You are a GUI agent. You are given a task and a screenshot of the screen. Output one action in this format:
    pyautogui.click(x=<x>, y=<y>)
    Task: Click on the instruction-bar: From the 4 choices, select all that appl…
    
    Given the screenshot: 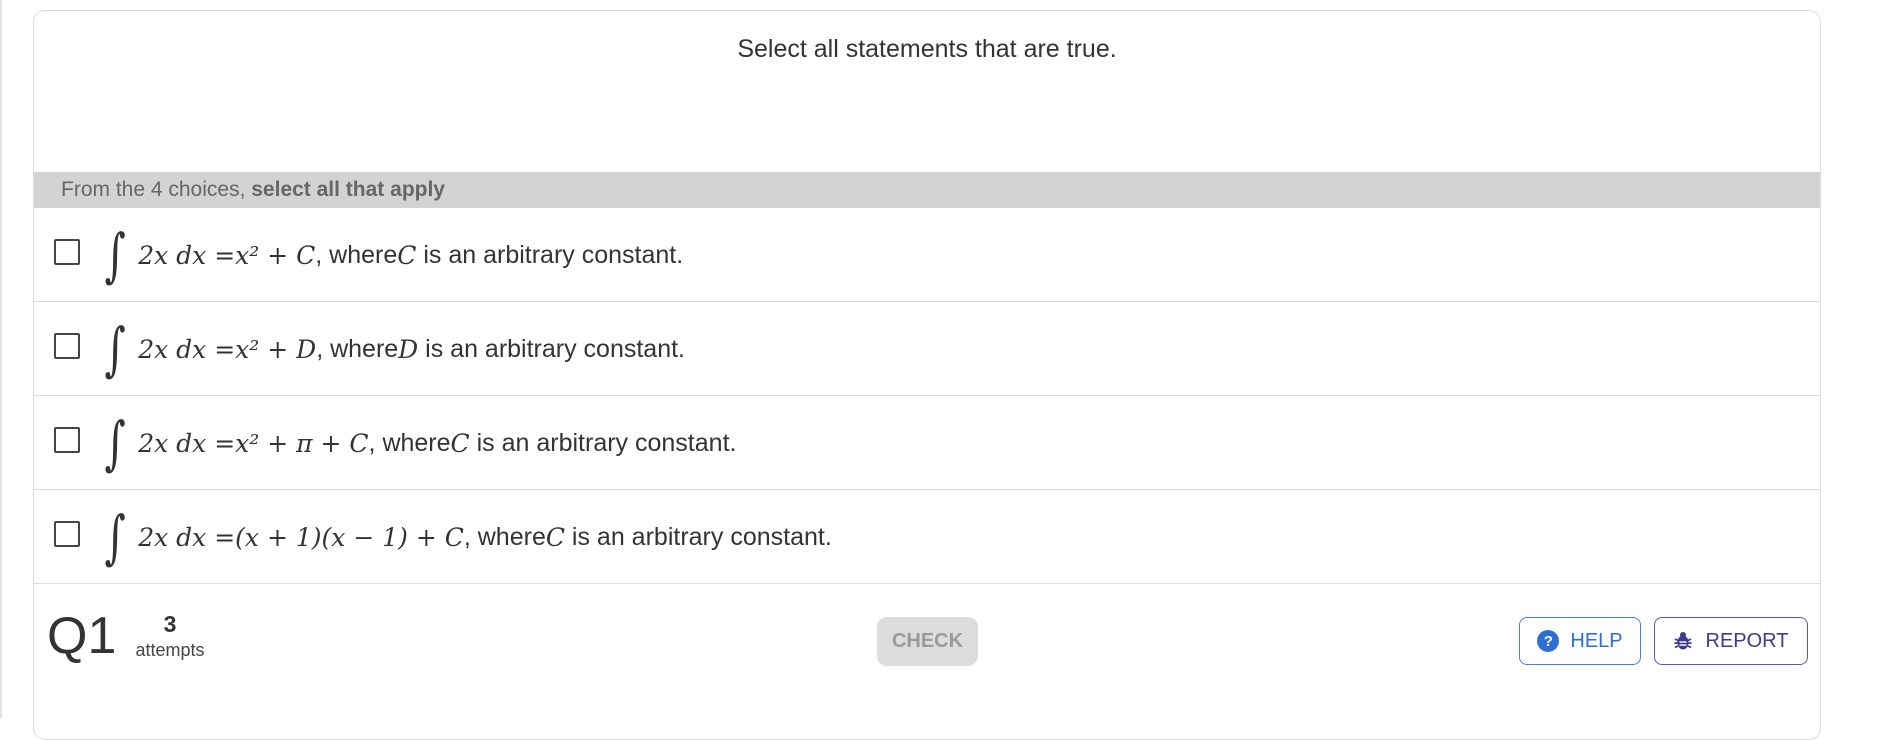 What is the action you would take?
    pyautogui.click(x=927, y=190)
    